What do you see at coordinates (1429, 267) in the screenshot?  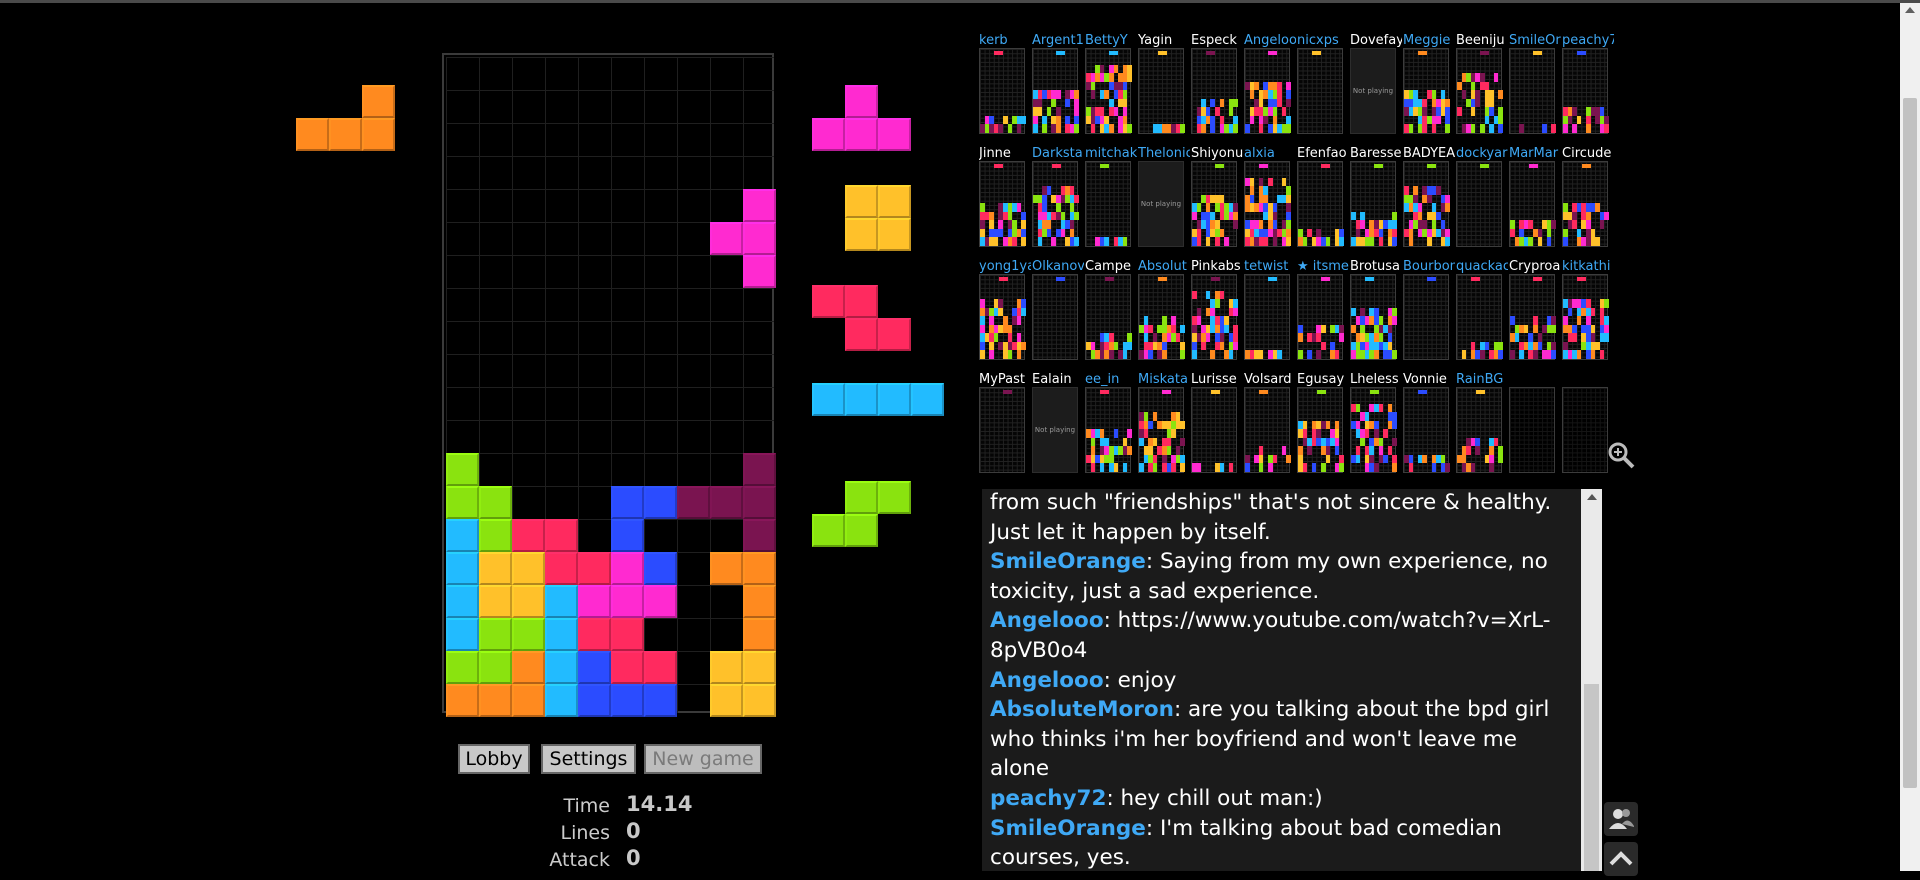 I see `opponent-name: Bourbon` at bounding box center [1429, 267].